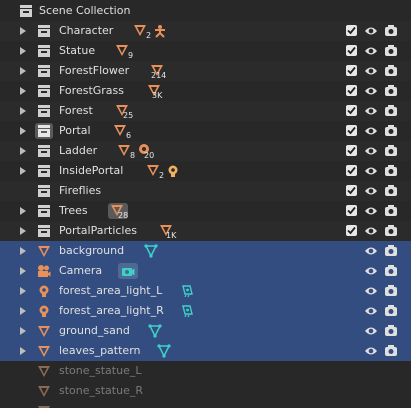  Describe the element at coordinates (150, 151) in the screenshot. I see `empty-child-icon: 20` at that location.